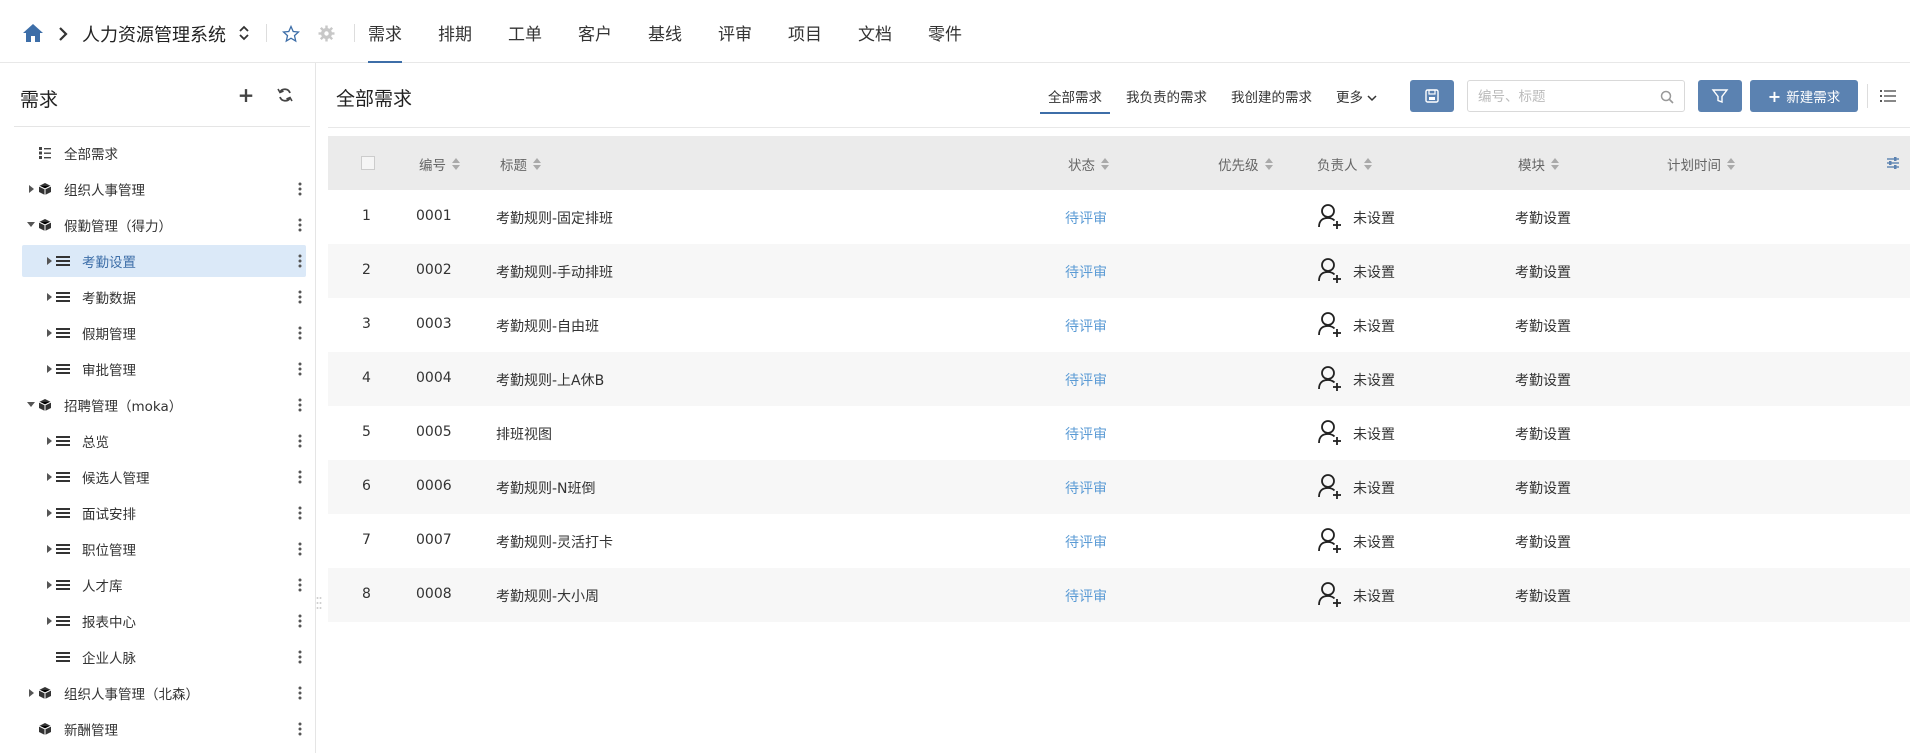 This screenshot has height=753, width=1910. I want to click on sidebar-tree-item: 报表中心, so click(164, 621).